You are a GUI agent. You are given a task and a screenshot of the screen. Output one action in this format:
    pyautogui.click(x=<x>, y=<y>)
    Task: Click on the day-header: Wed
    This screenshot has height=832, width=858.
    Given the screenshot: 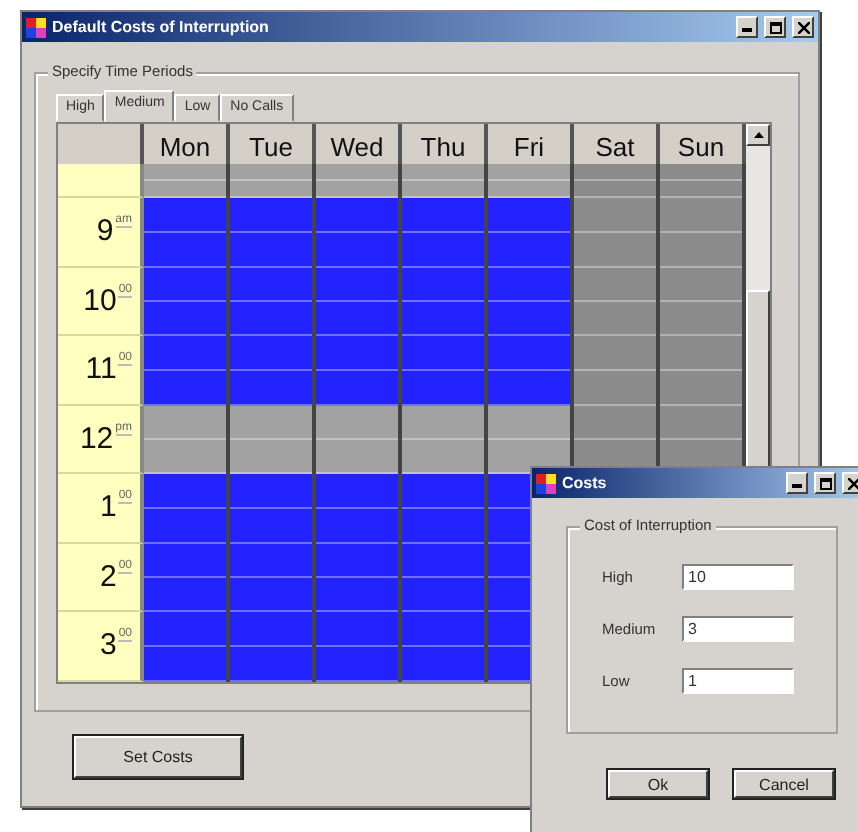 What is the action you would take?
    pyautogui.click(x=359, y=144)
    